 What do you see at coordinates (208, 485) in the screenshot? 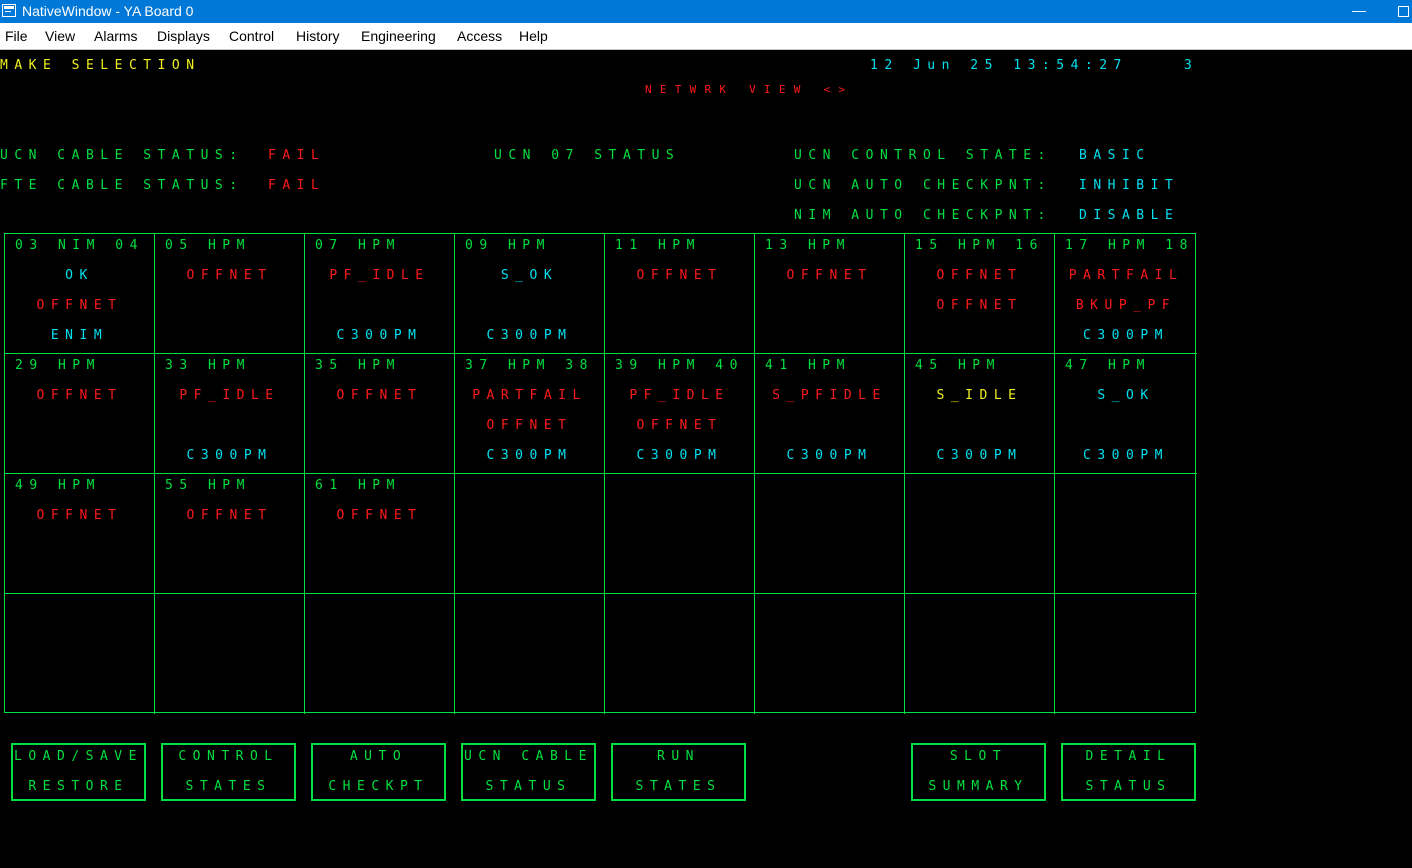
I see `node-header: 55 HPM` at bounding box center [208, 485].